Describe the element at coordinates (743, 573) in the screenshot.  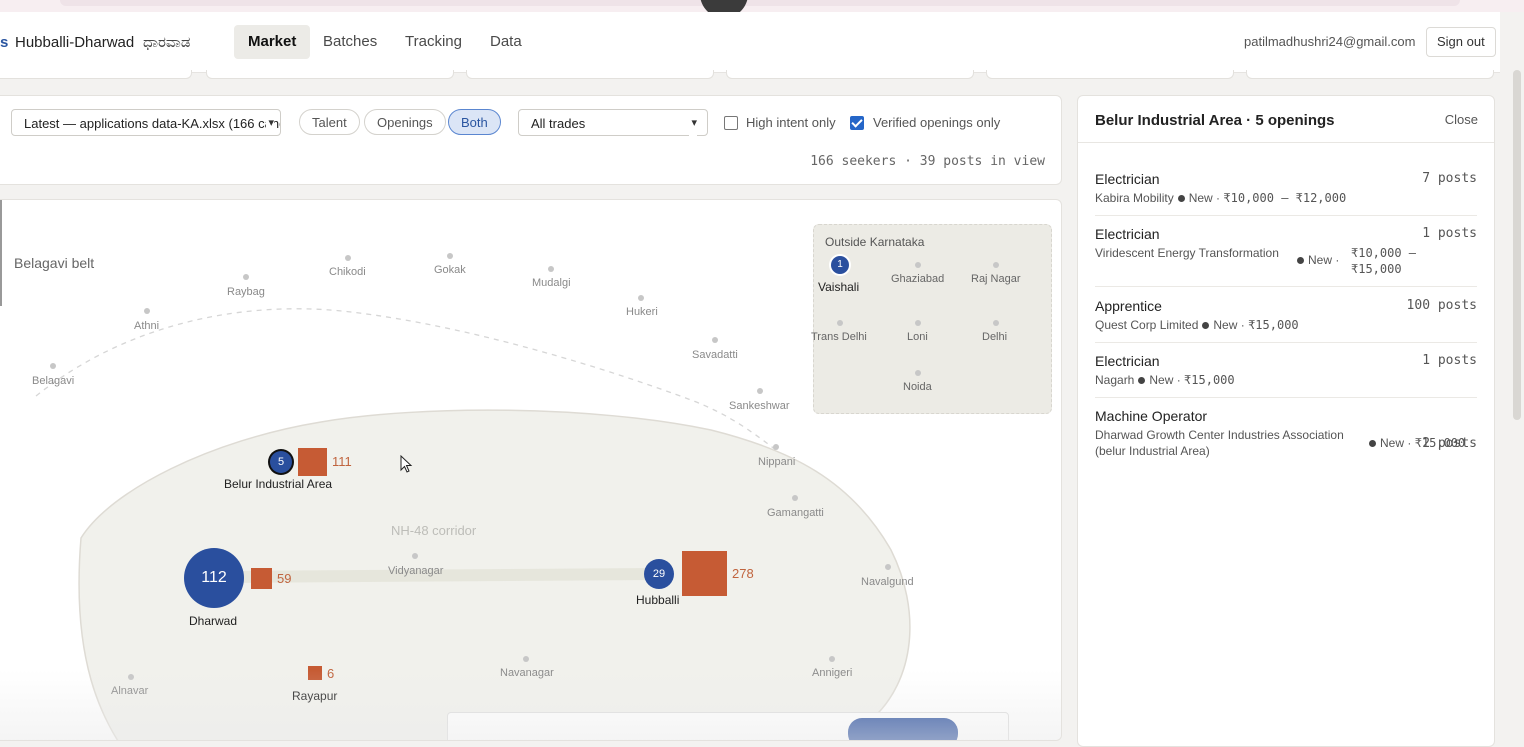
I see `hub-posts-count: 278` at that location.